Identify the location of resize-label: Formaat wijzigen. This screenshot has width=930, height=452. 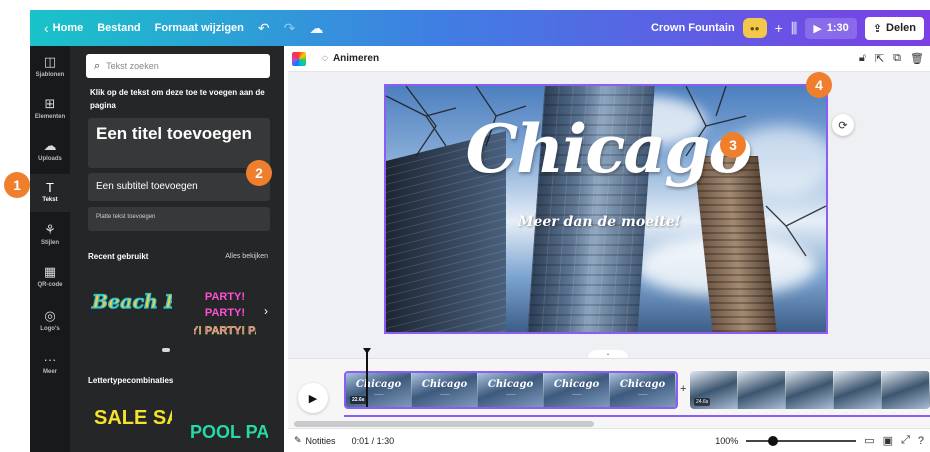
(199, 28).